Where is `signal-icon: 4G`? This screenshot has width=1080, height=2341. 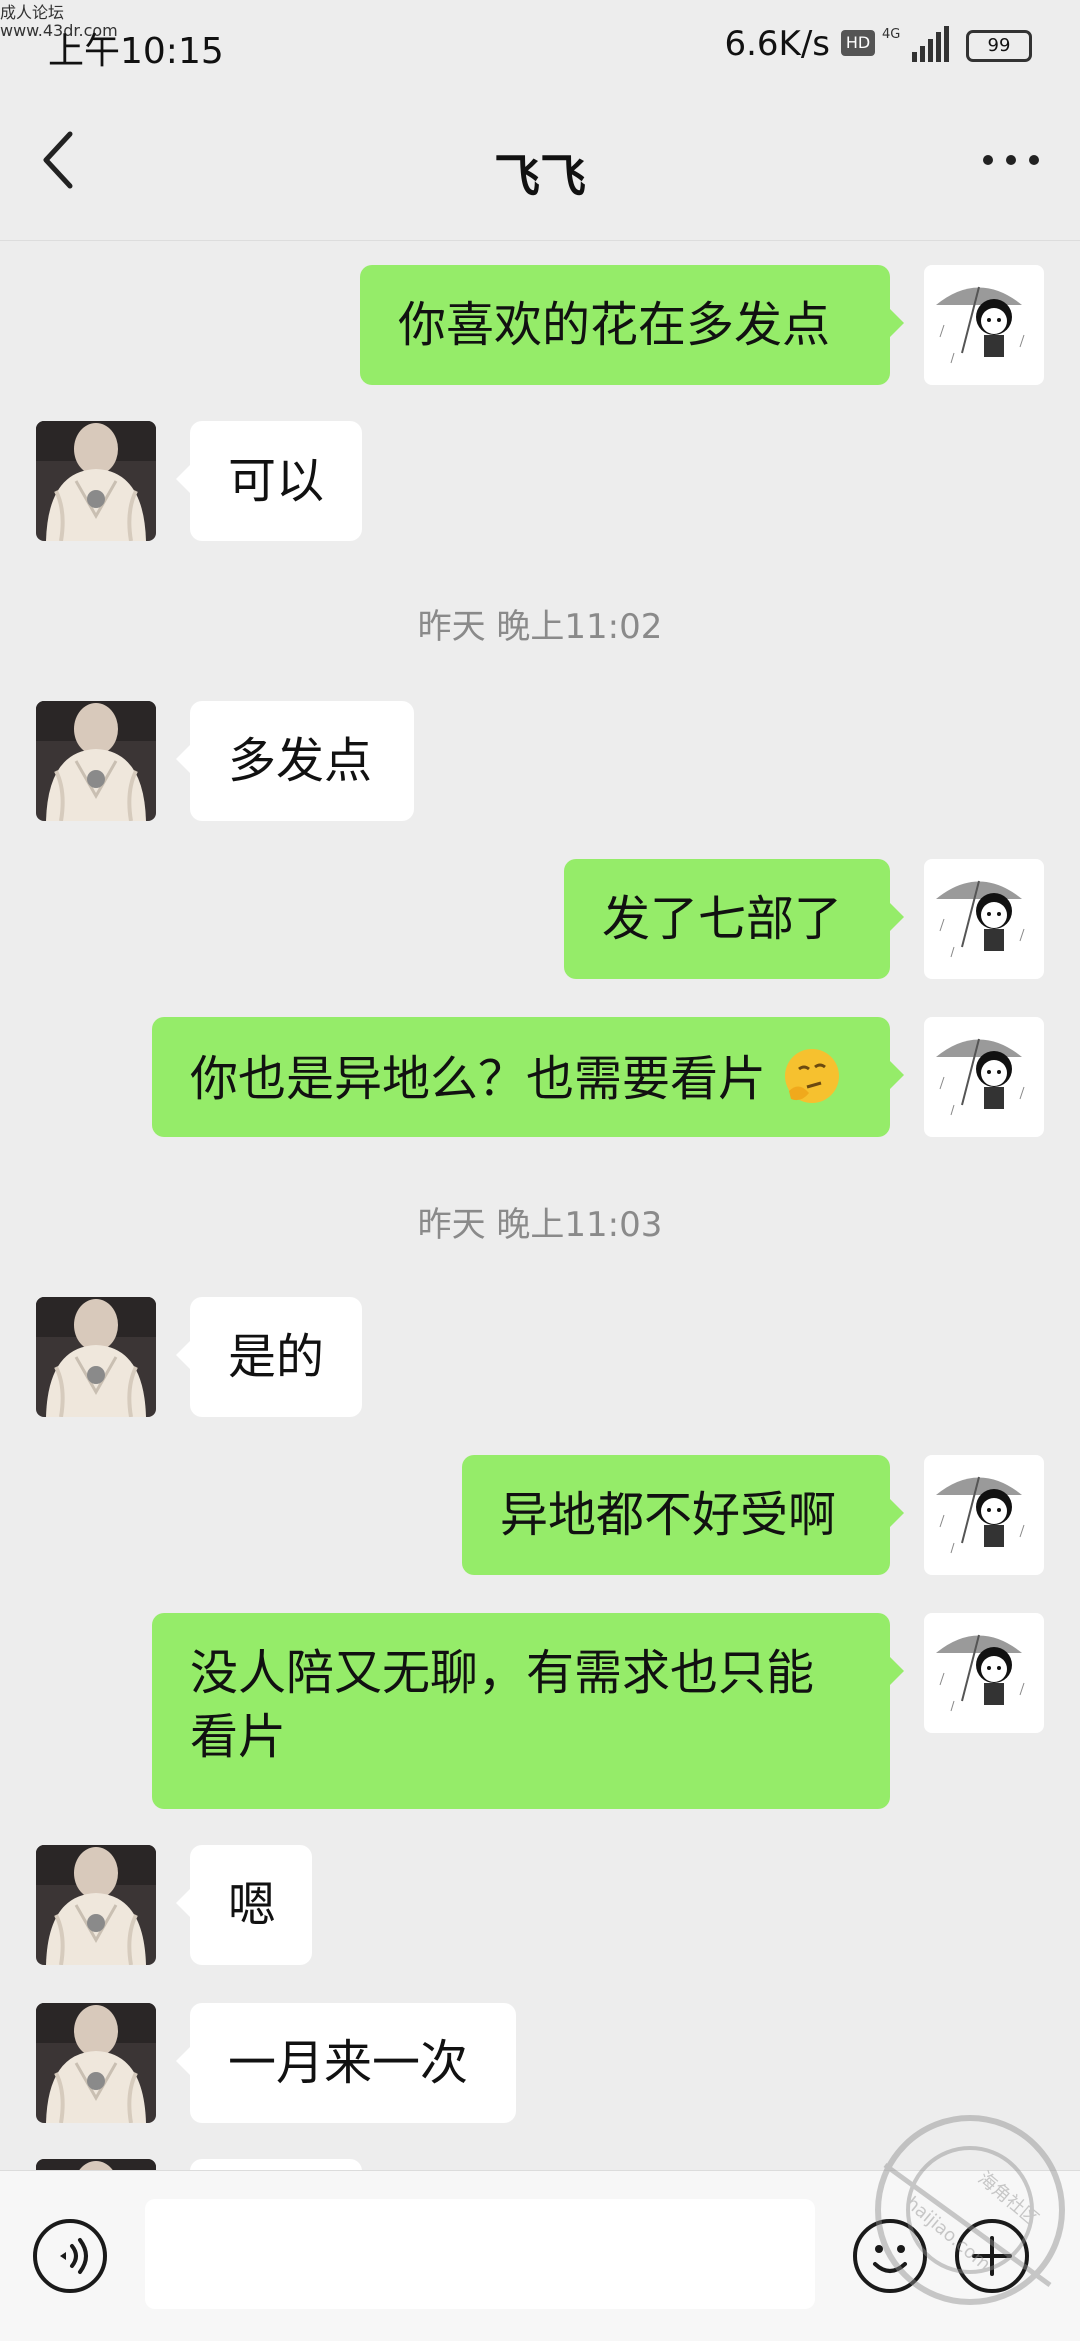 signal-icon: 4G is located at coordinates (915, 44).